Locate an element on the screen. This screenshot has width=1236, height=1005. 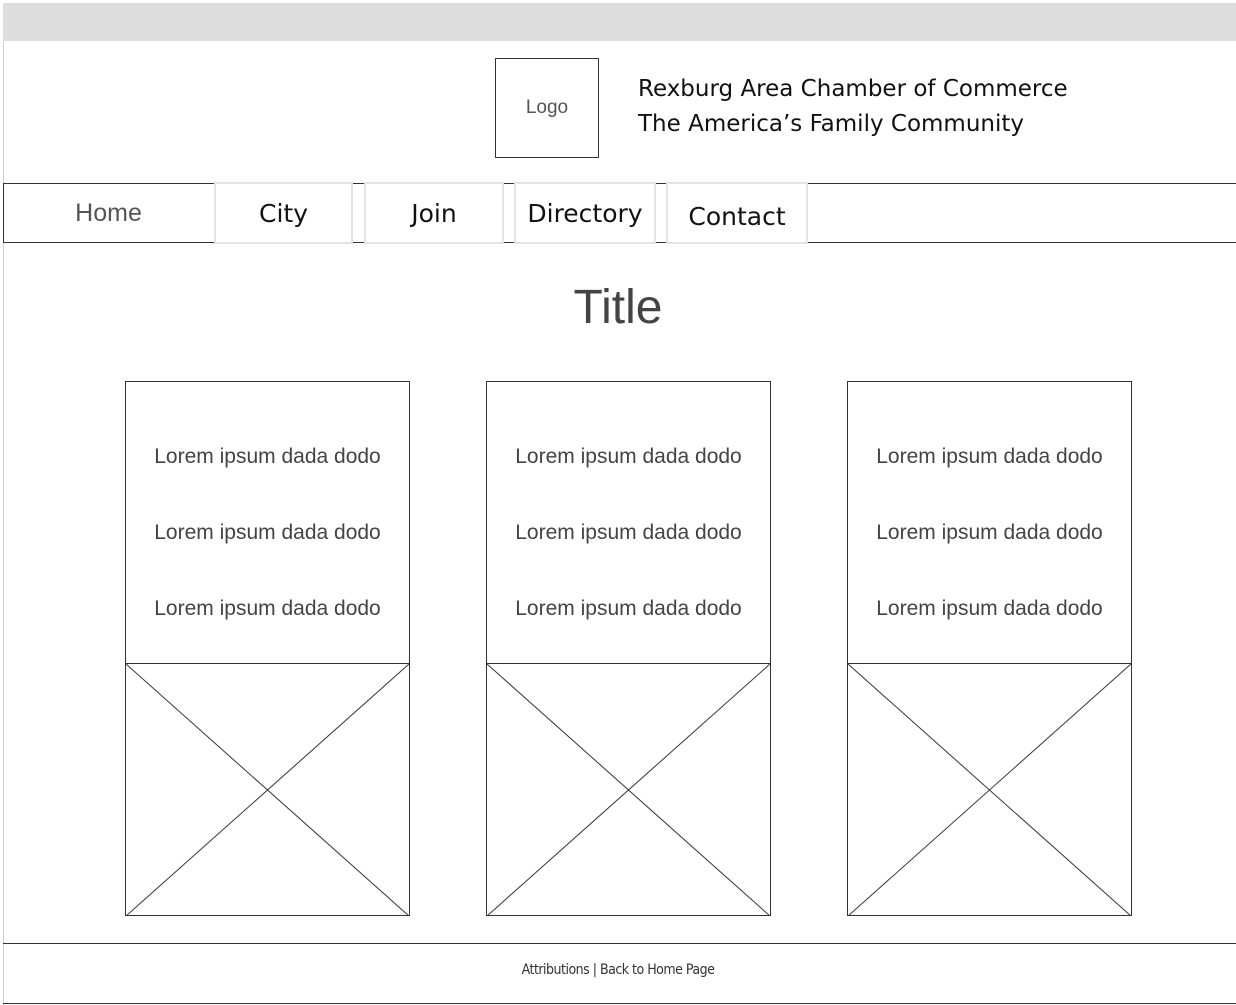
footer: Attributions | Back to Home Page is located at coordinates (618, 970).